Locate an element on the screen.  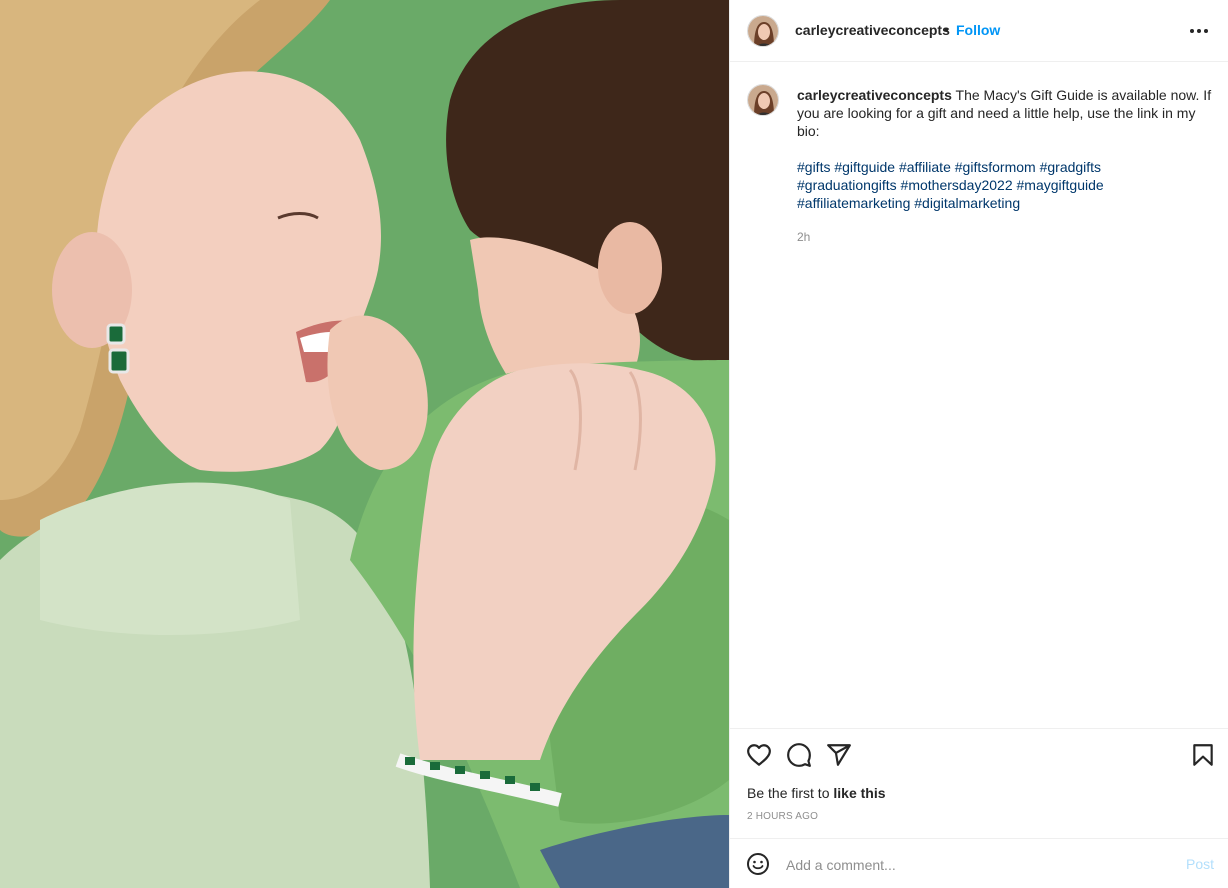
likes-prefix: Be the first to is located at coordinates (788, 793).